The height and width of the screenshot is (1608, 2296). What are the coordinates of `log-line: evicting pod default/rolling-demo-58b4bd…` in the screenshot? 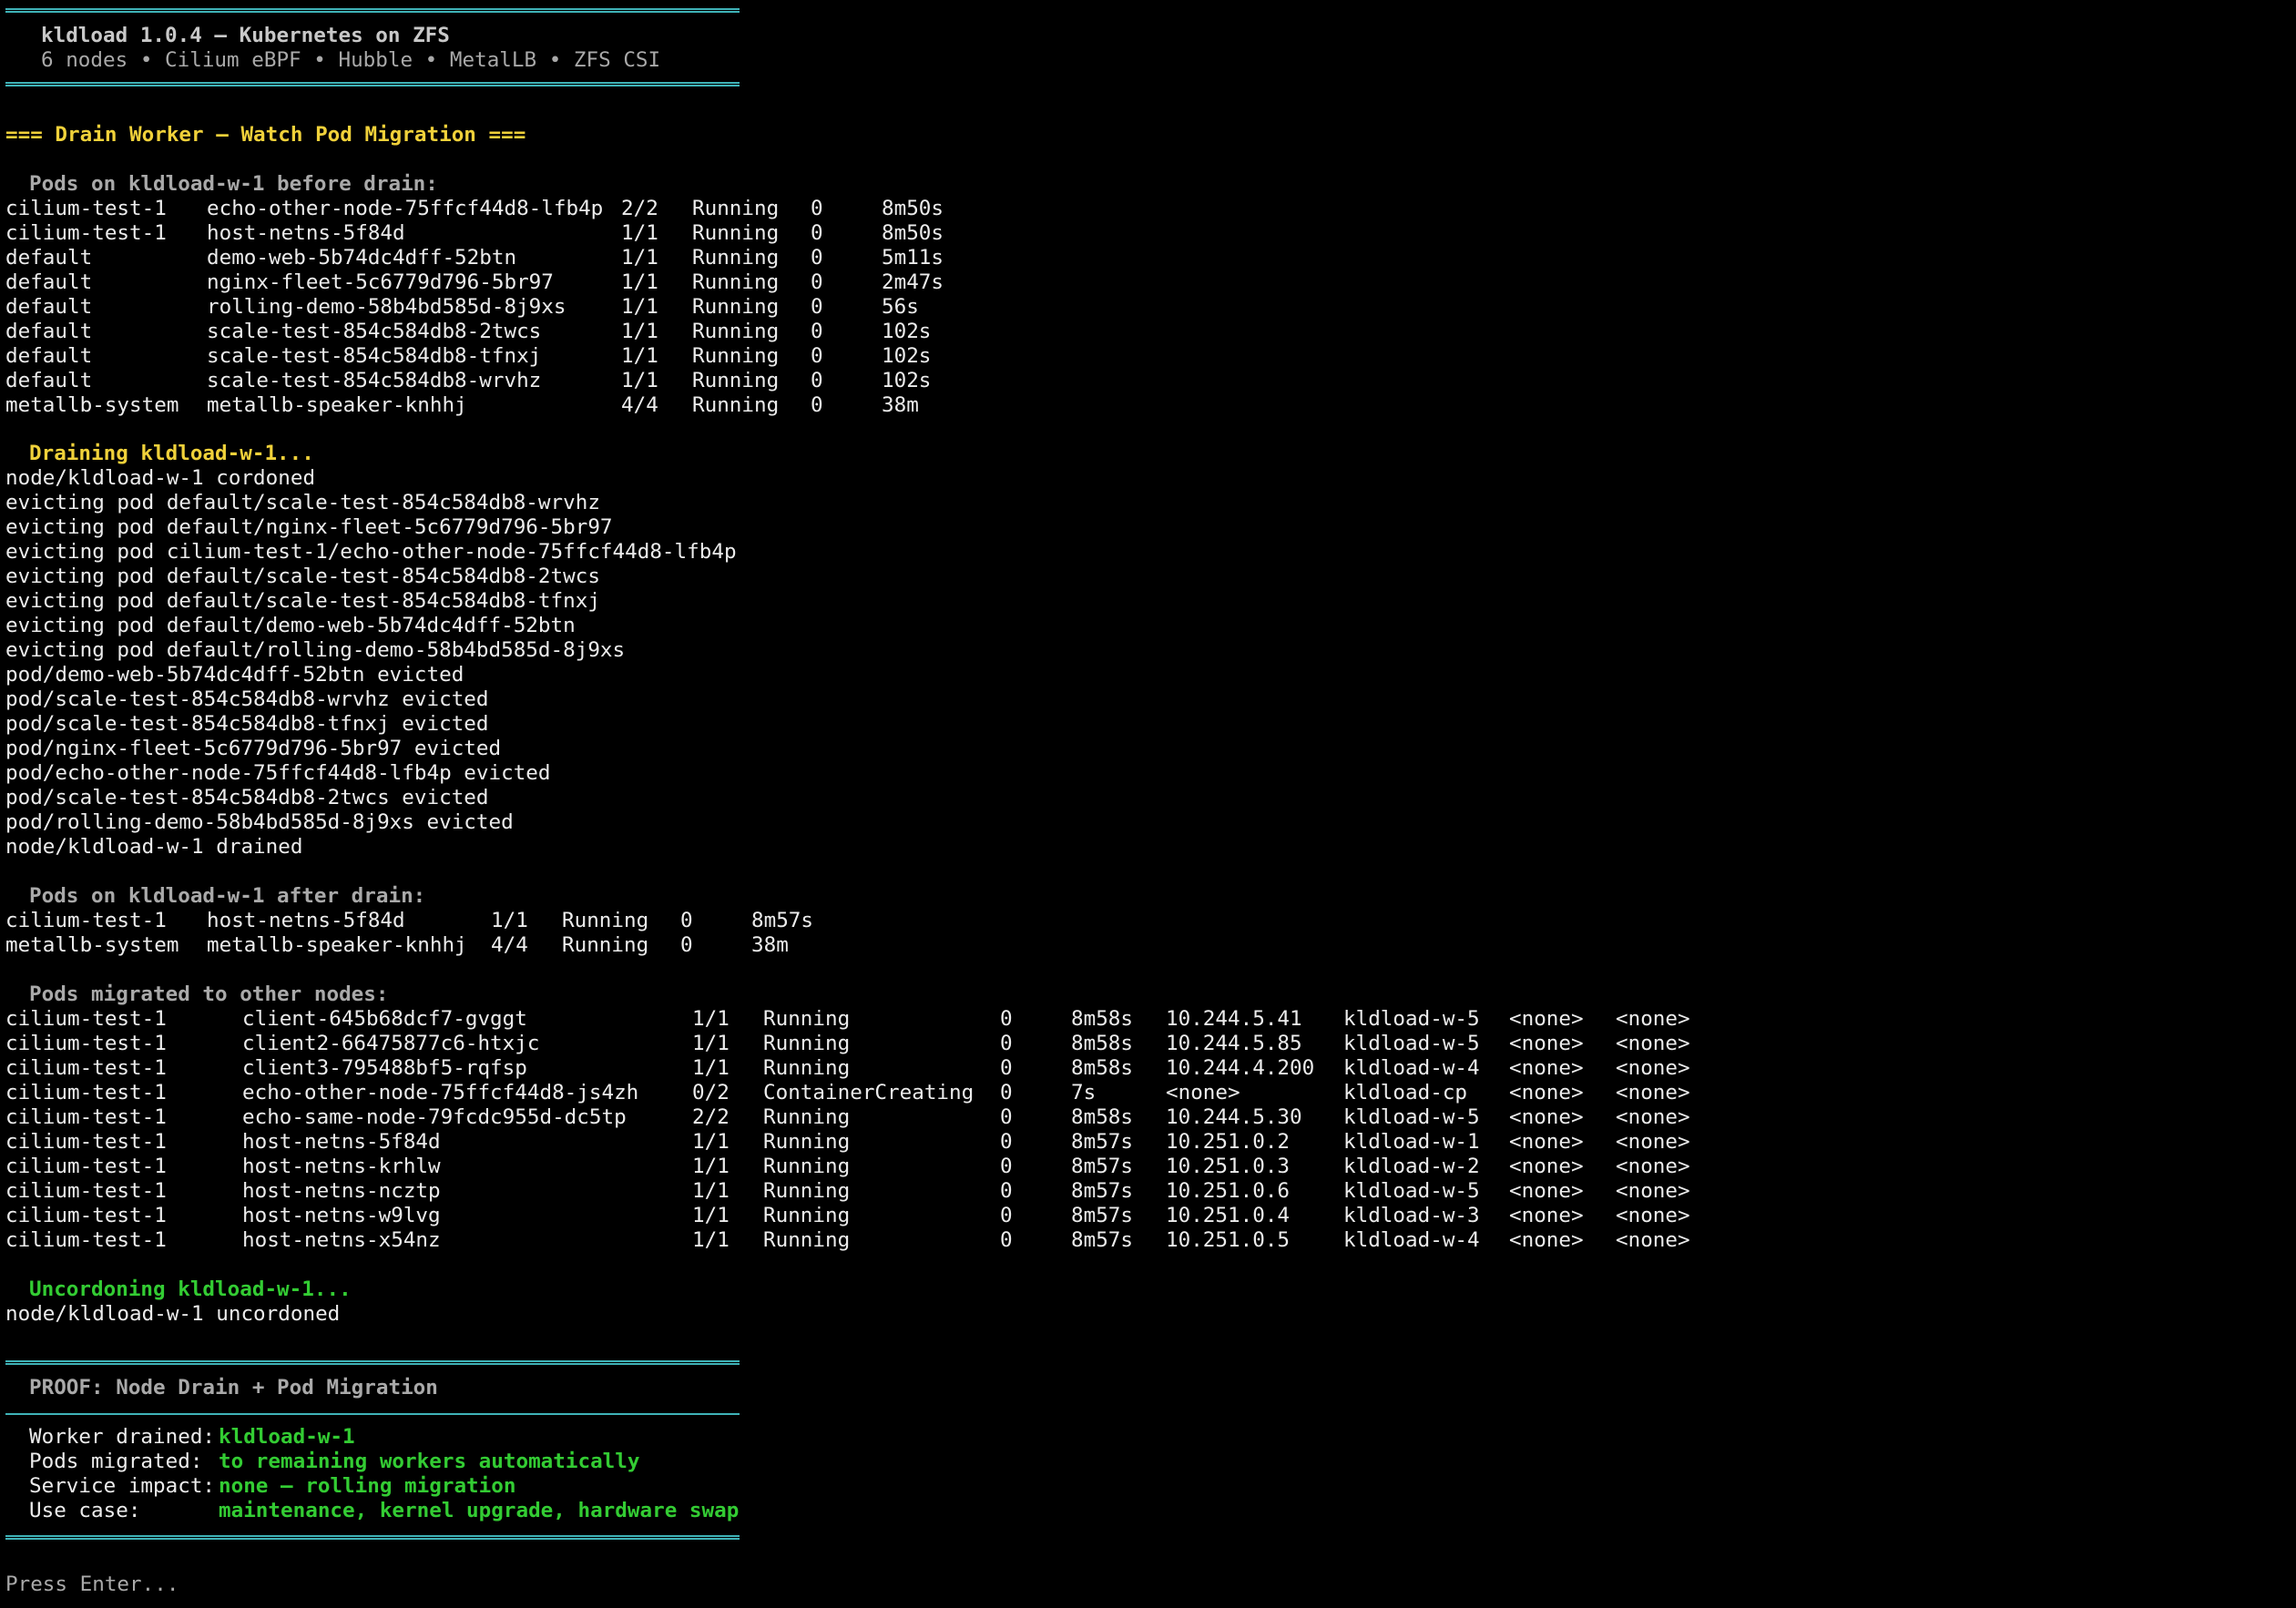 It's located at (315, 650).